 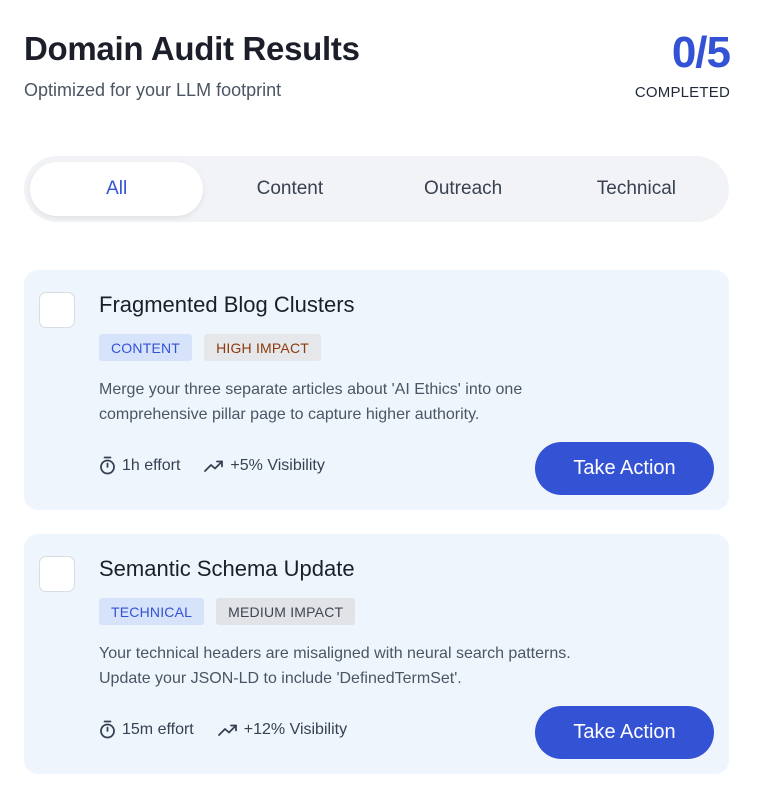 I want to click on tab-content: Content, so click(x=289, y=189).